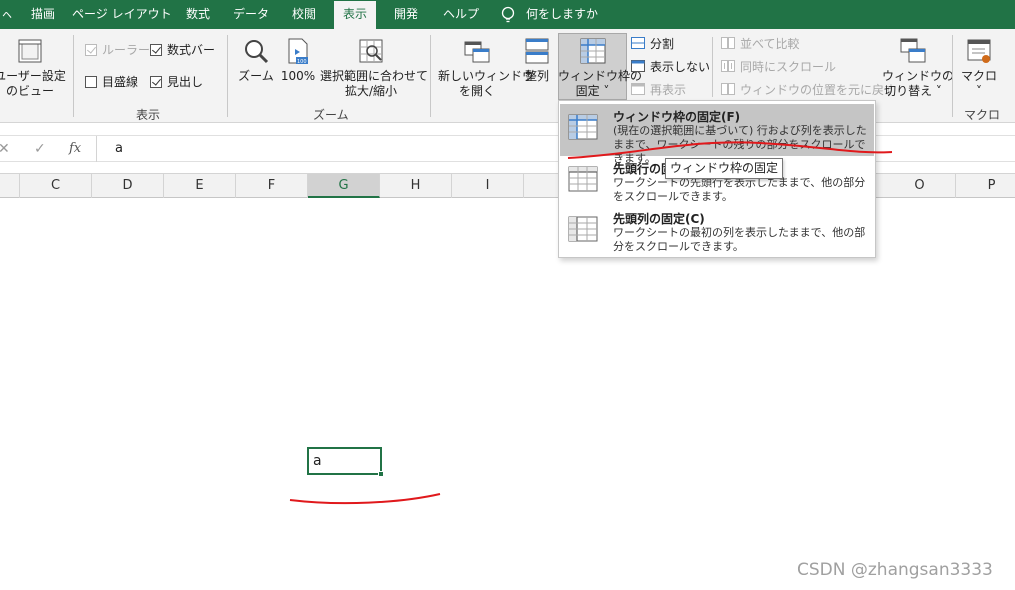  I want to click on new-window-button: 新しいウィンドウ を開く, so click(486, 68).